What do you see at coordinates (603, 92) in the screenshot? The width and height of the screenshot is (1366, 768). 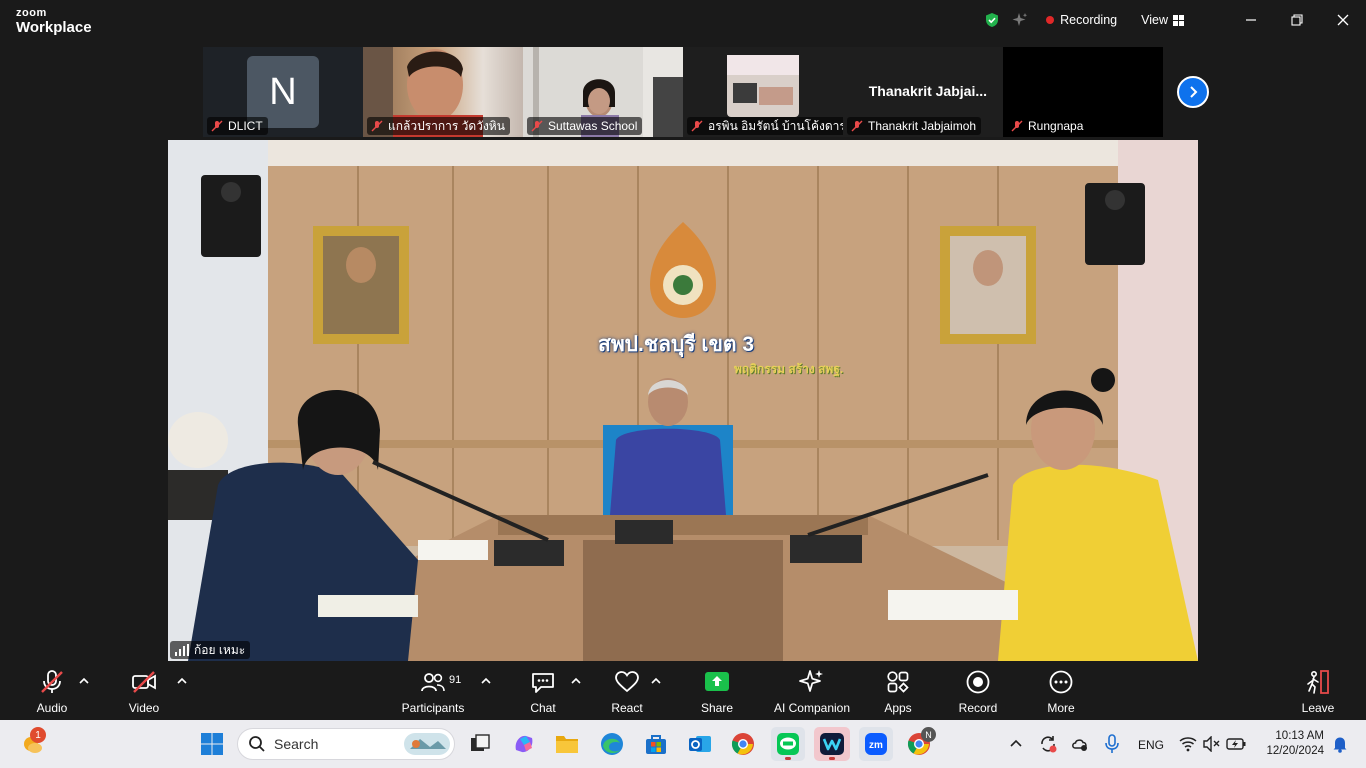 I see `participant-tile: Suttawas School` at bounding box center [603, 92].